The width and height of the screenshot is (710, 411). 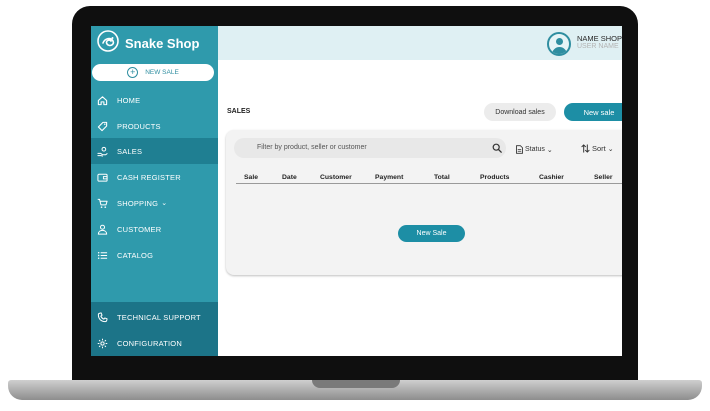 I want to click on sidebar-item-technical-support: TECHNICAL SUPPORT, so click(x=154, y=317).